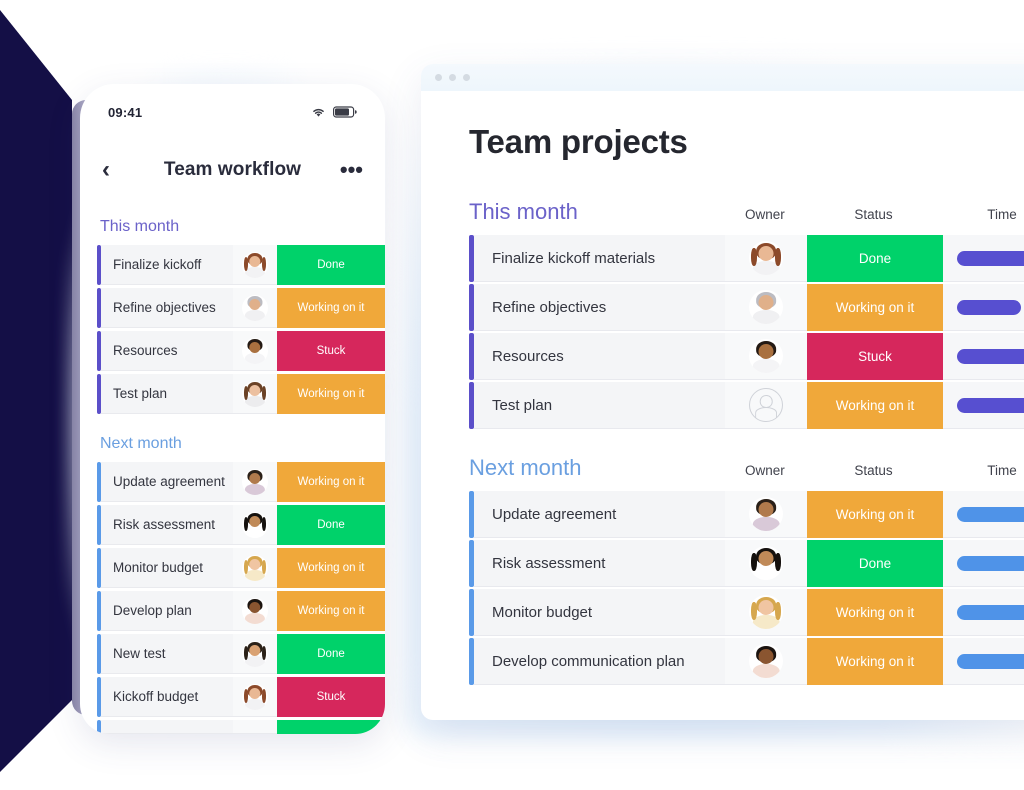 This screenshot has width=1024, height=790. Describe the element at coordinates (167, 727) in the screenshot. I see `task-name-cell` at that location.